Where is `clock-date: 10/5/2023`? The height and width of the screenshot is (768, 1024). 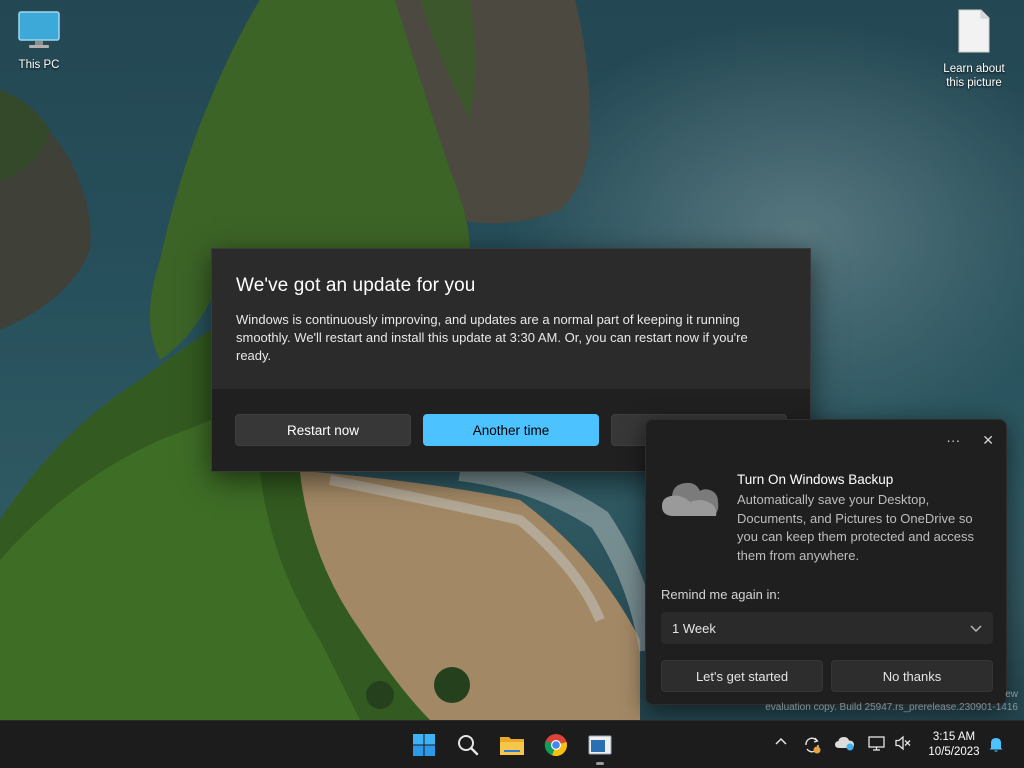
clock-date: 10/5/2023 is located at coordinates (954, 752).